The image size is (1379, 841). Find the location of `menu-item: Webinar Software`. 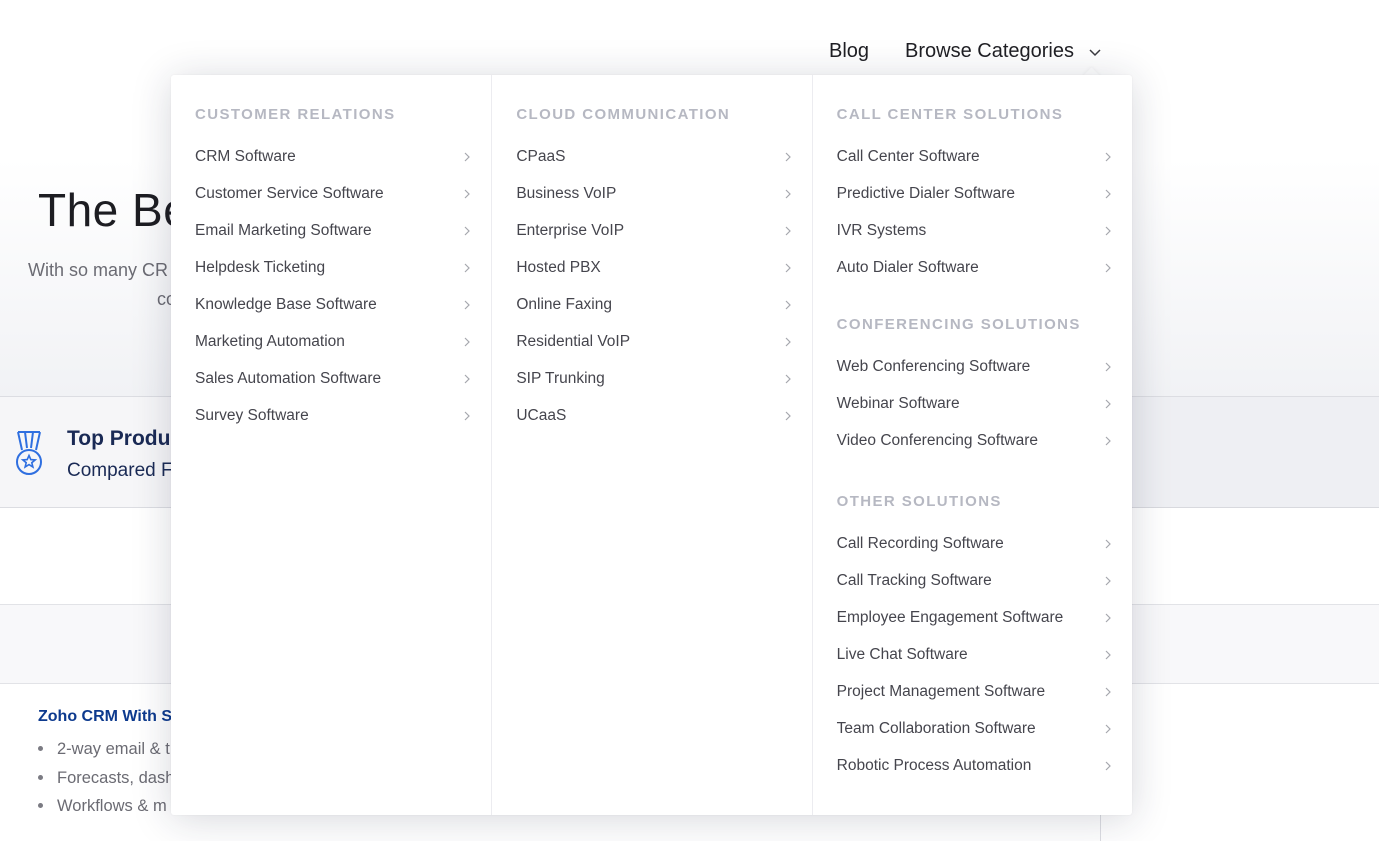

menu-item: Webinar Software is located at coordinates (984, 403).